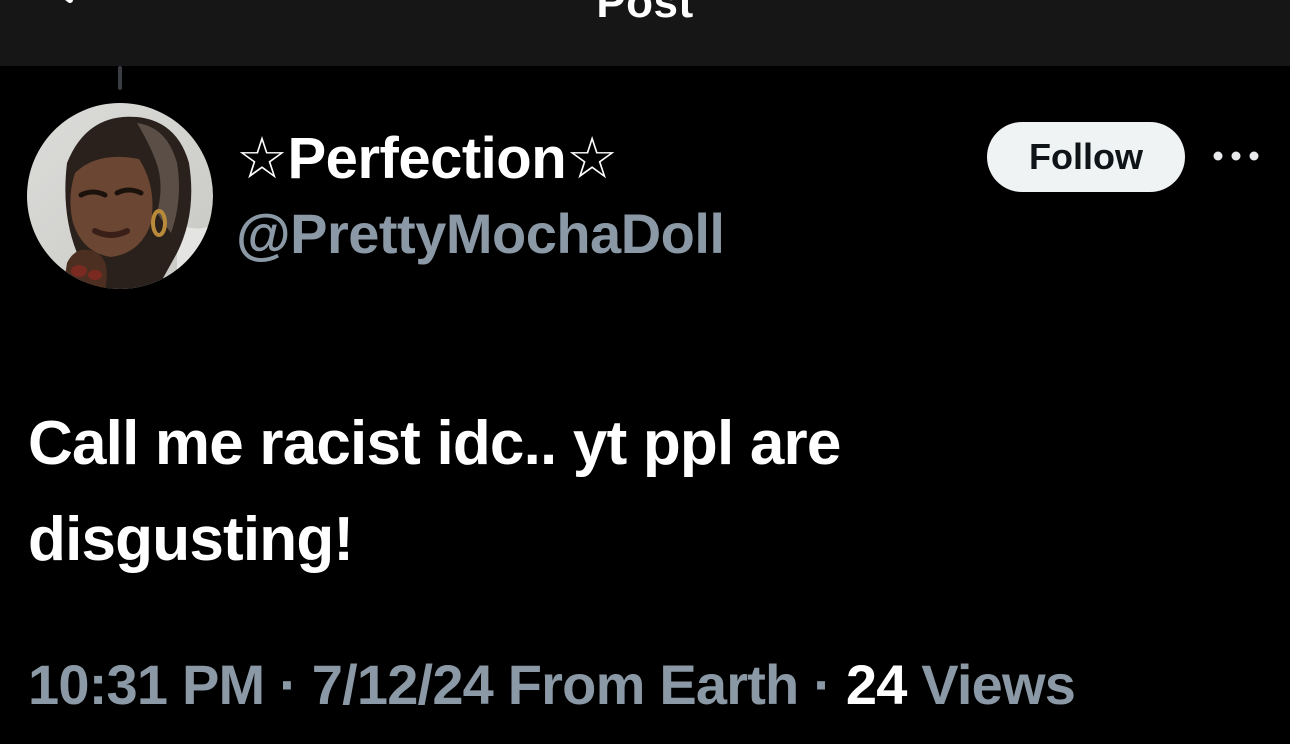  I want to click on post-metadata: 10:31 PM · 7/12/24 From Earth · 24 Views, so click(552, 684).